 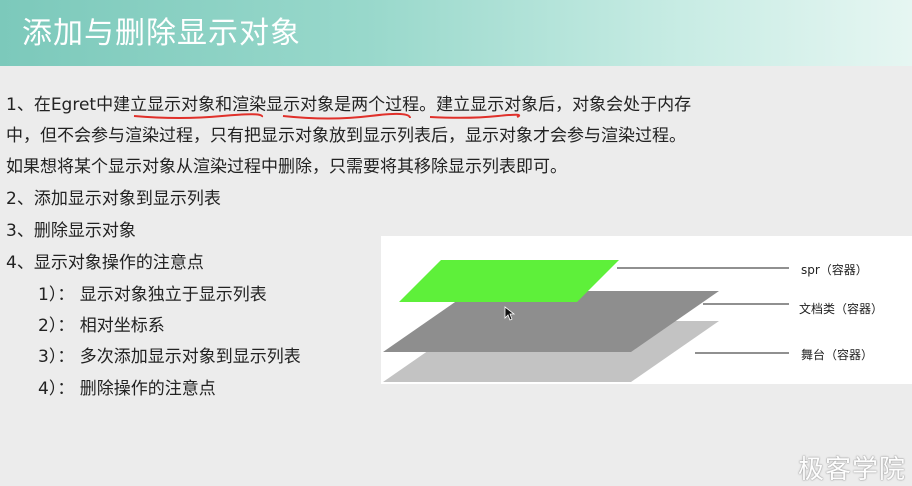 What do you see at coordinates (105, 263) in the screenshot?
I see `list-item-4: 4、显示对象操作的注意点` at bounding box center [105, 263].